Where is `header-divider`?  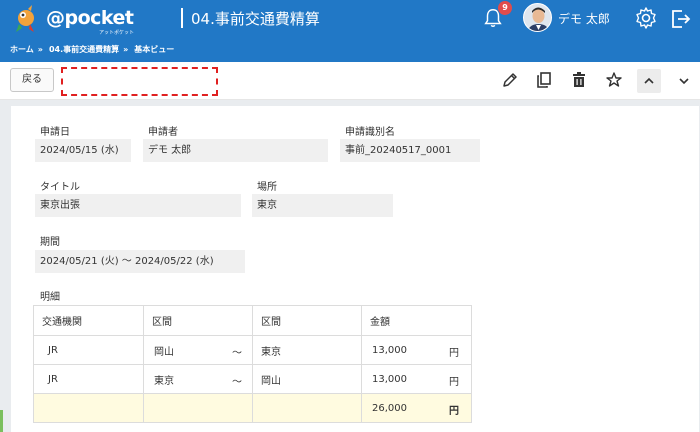 header-divider is located at coordinates (182, 18).